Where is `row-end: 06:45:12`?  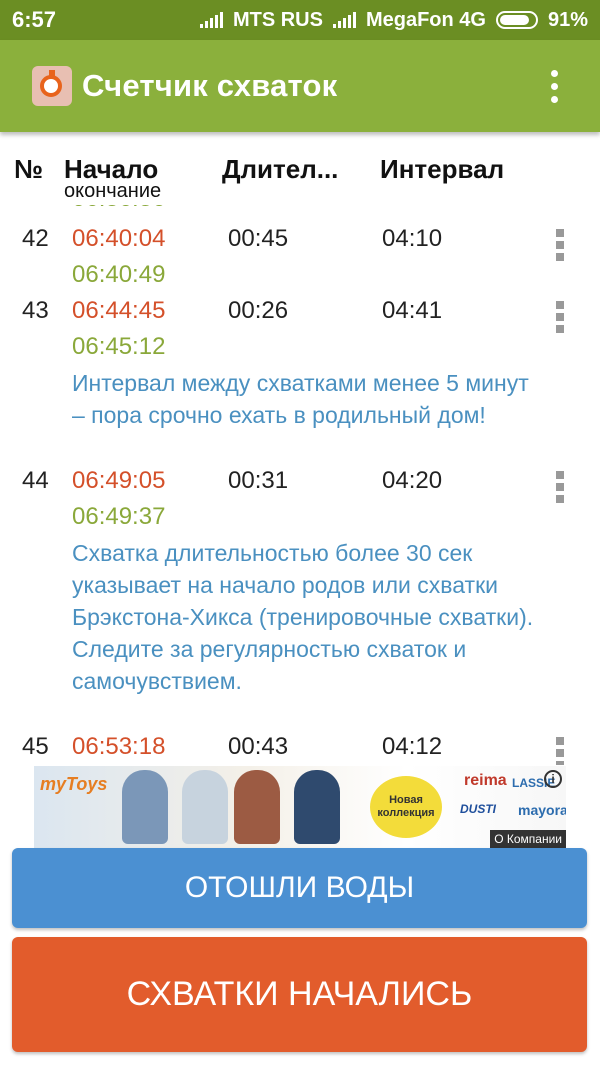
row-end: 06:45:12 is located at coordinates (119, 346).